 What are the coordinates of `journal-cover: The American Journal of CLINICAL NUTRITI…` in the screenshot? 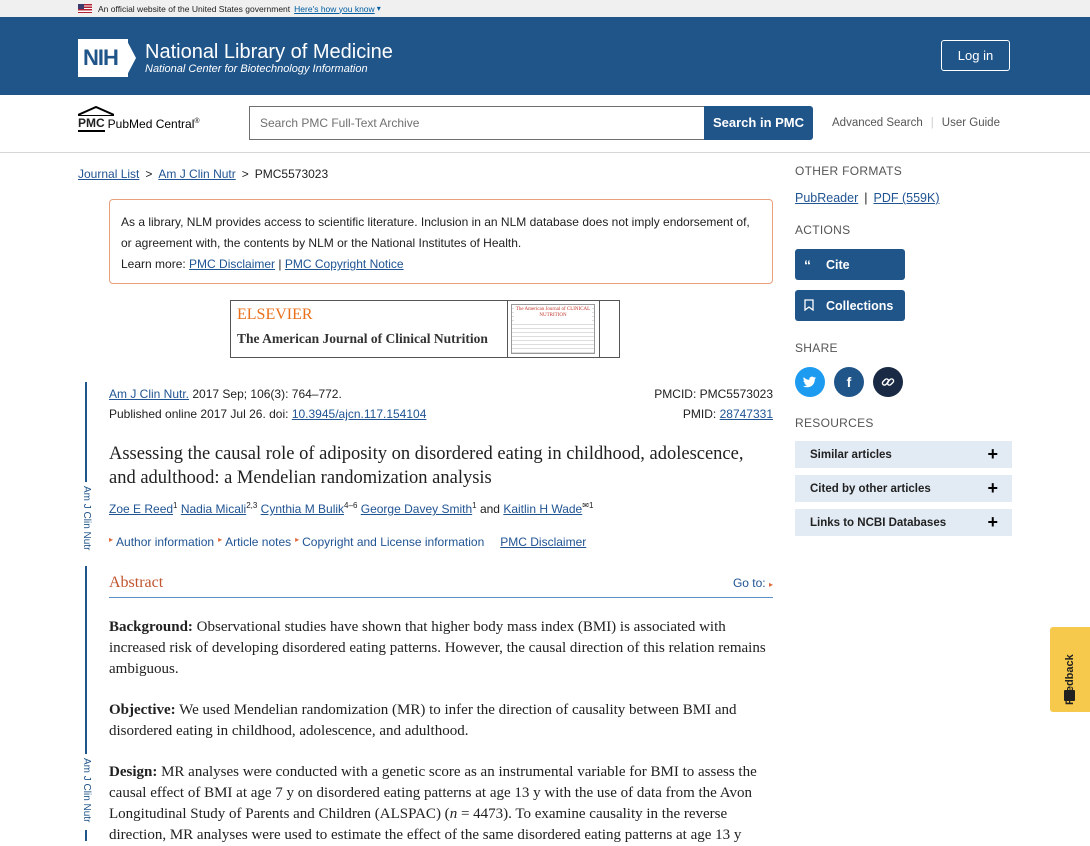 It's located at (554, 329).